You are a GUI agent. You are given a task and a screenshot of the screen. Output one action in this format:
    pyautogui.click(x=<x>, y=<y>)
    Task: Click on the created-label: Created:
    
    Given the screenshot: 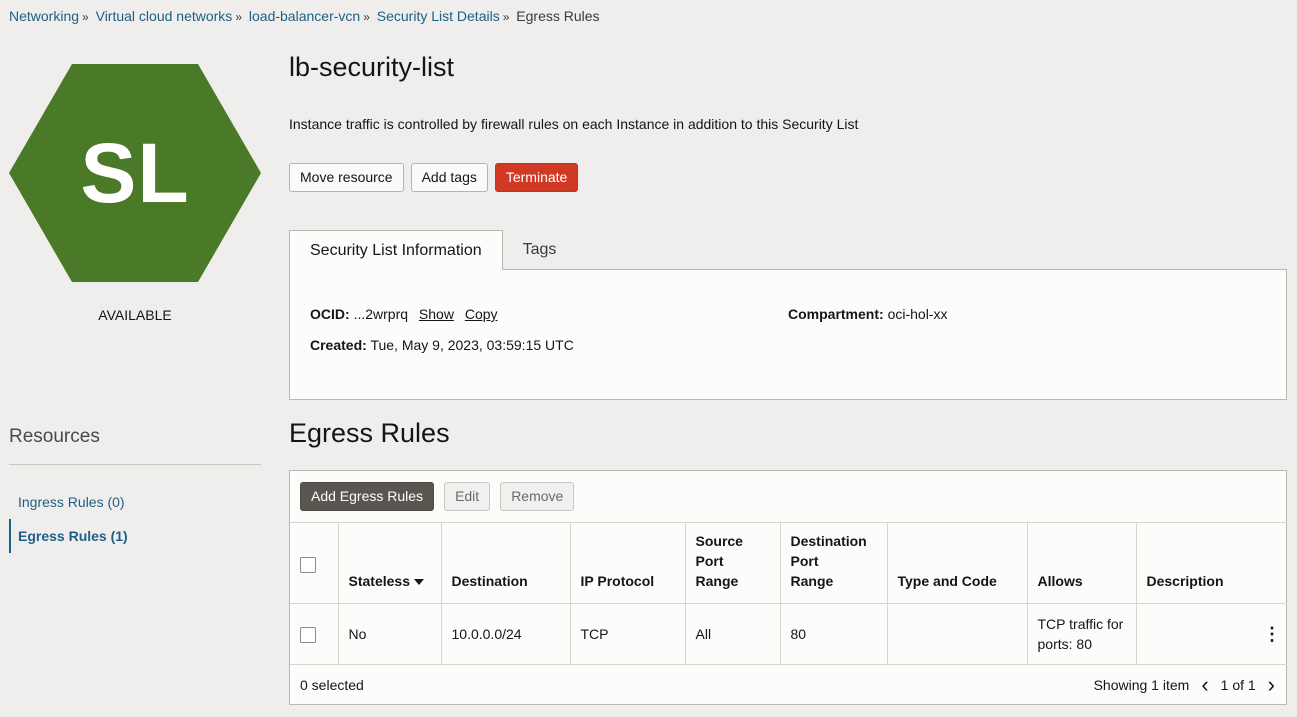 What is the action you would take?
    pyautogui.click(x=338, y=345)
    